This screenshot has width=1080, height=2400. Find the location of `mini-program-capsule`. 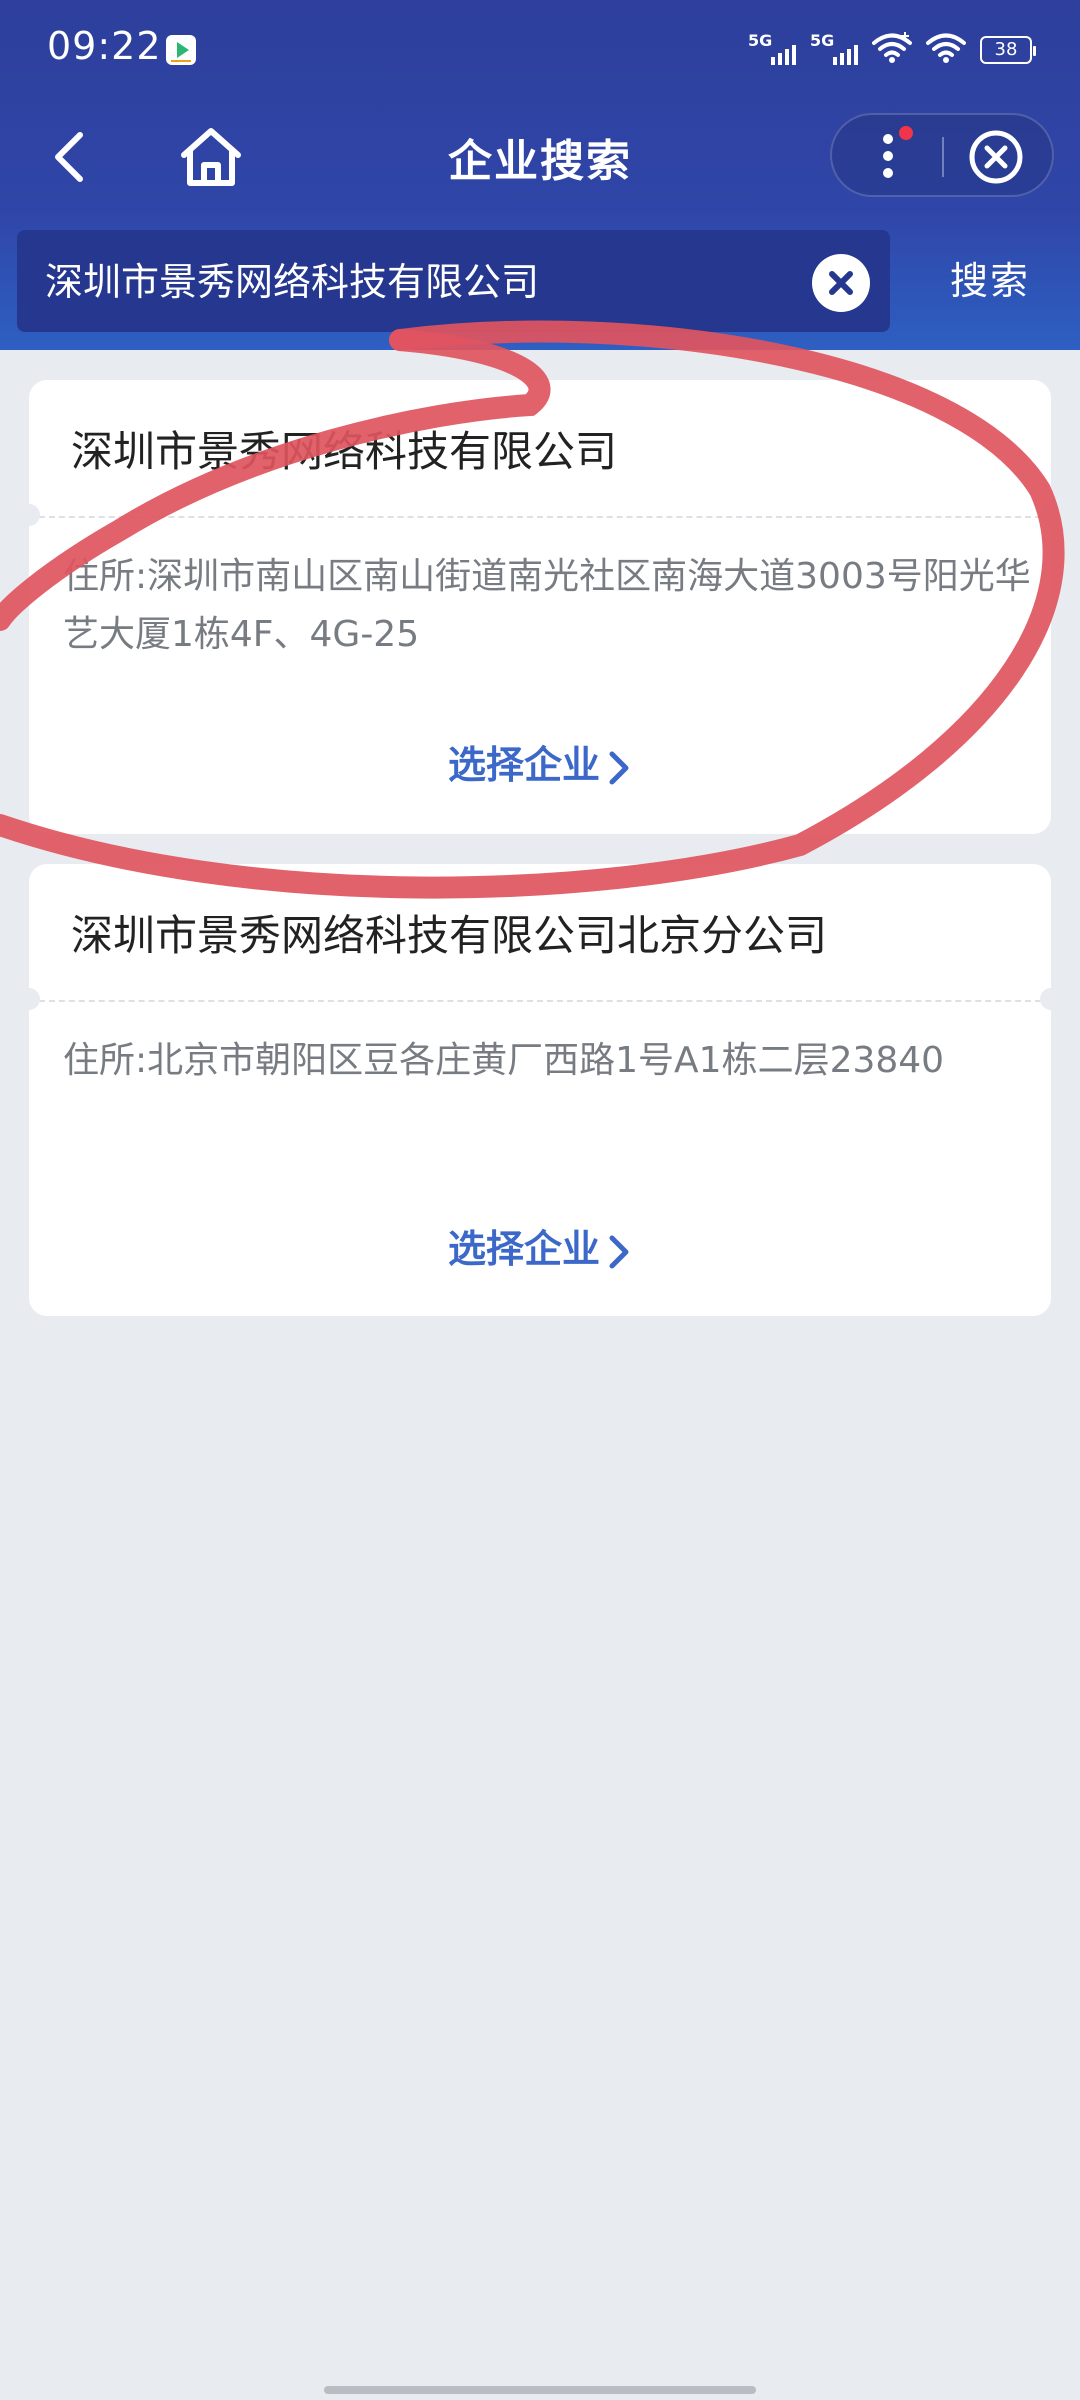

mini-program-capsule is located at coordinates (942, 155).